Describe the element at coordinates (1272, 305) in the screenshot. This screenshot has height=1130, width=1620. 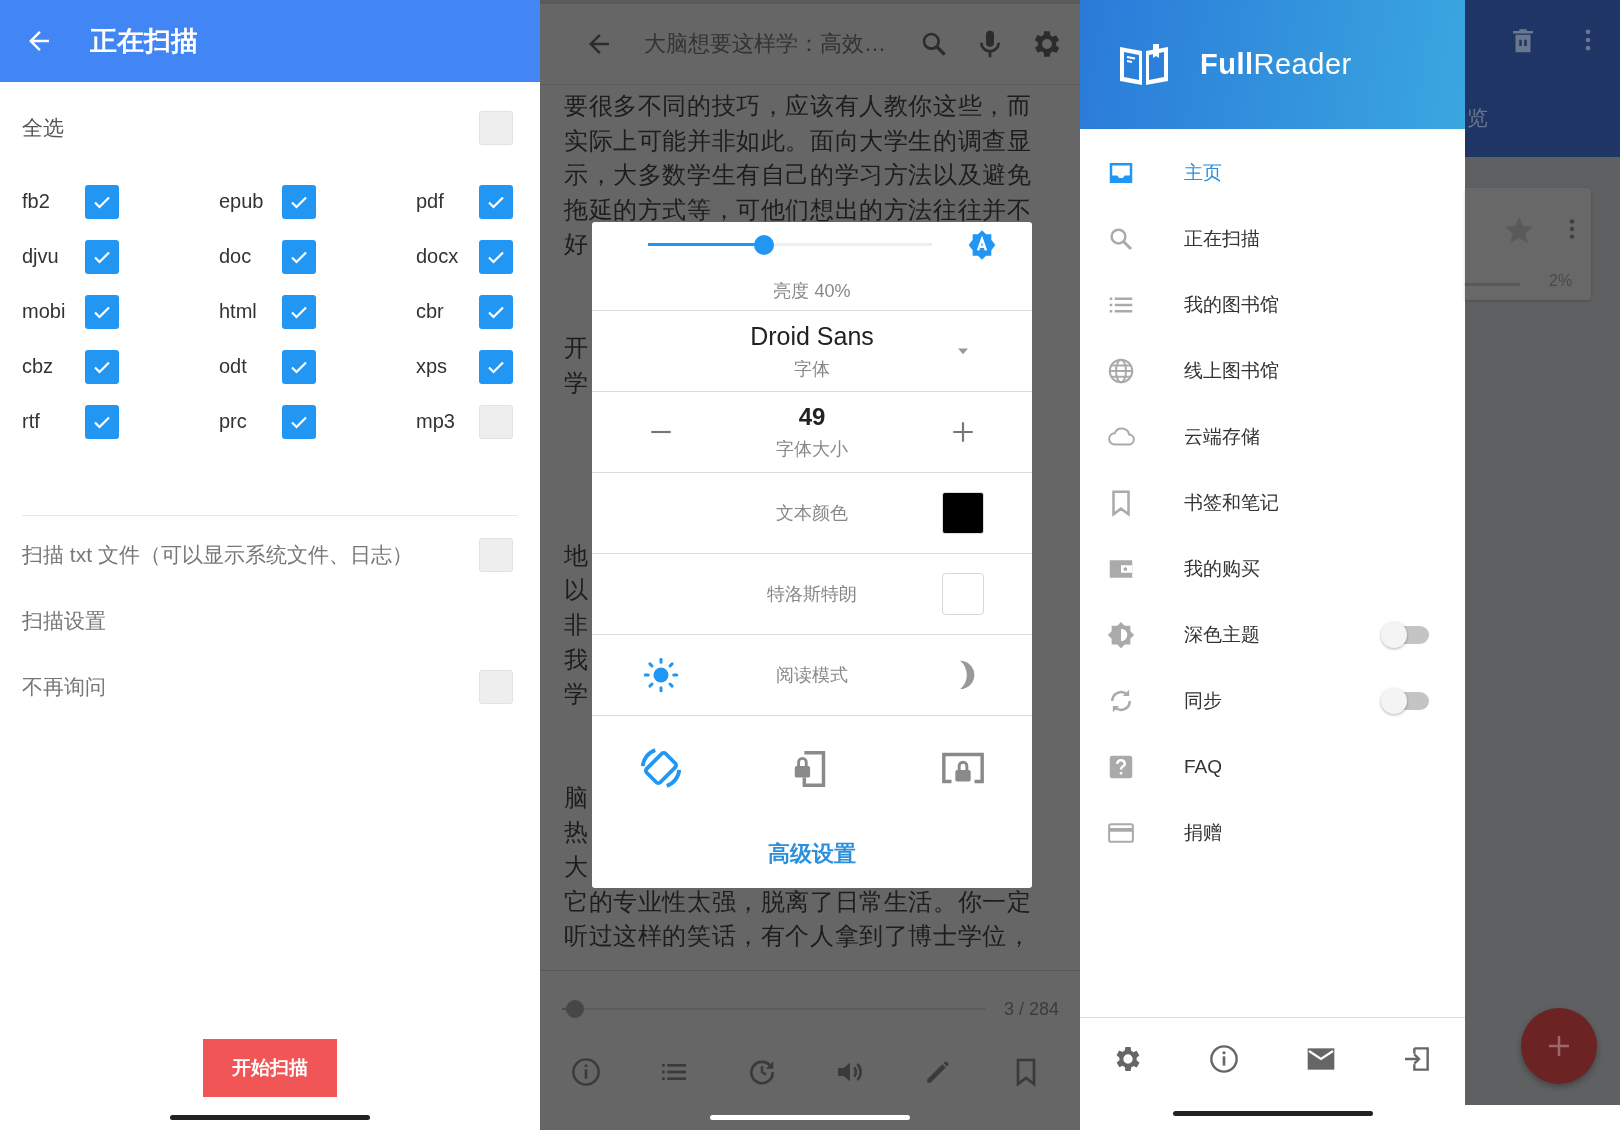
I see `drawer-item: 我的图书馆` at that location.